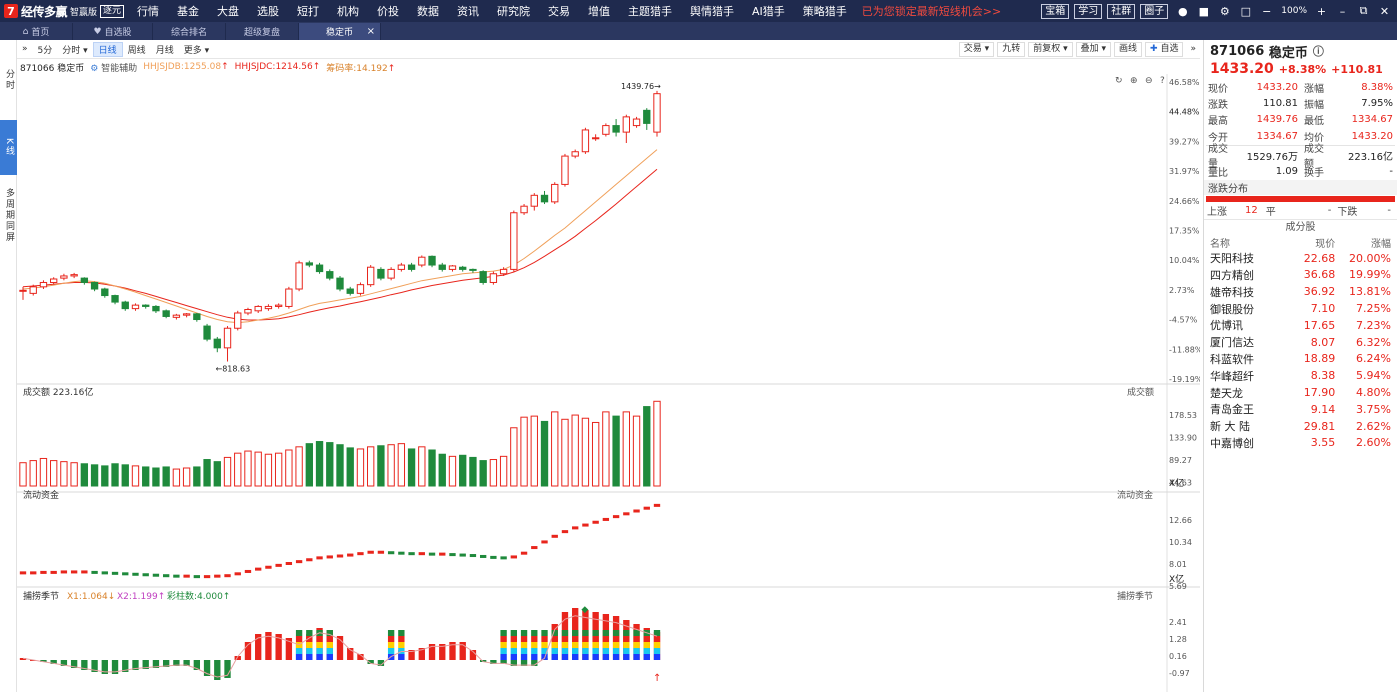  Describe the element at coordinates (262, 31) in the screenshot. I see `tab-review: 超级复盘` at that location.